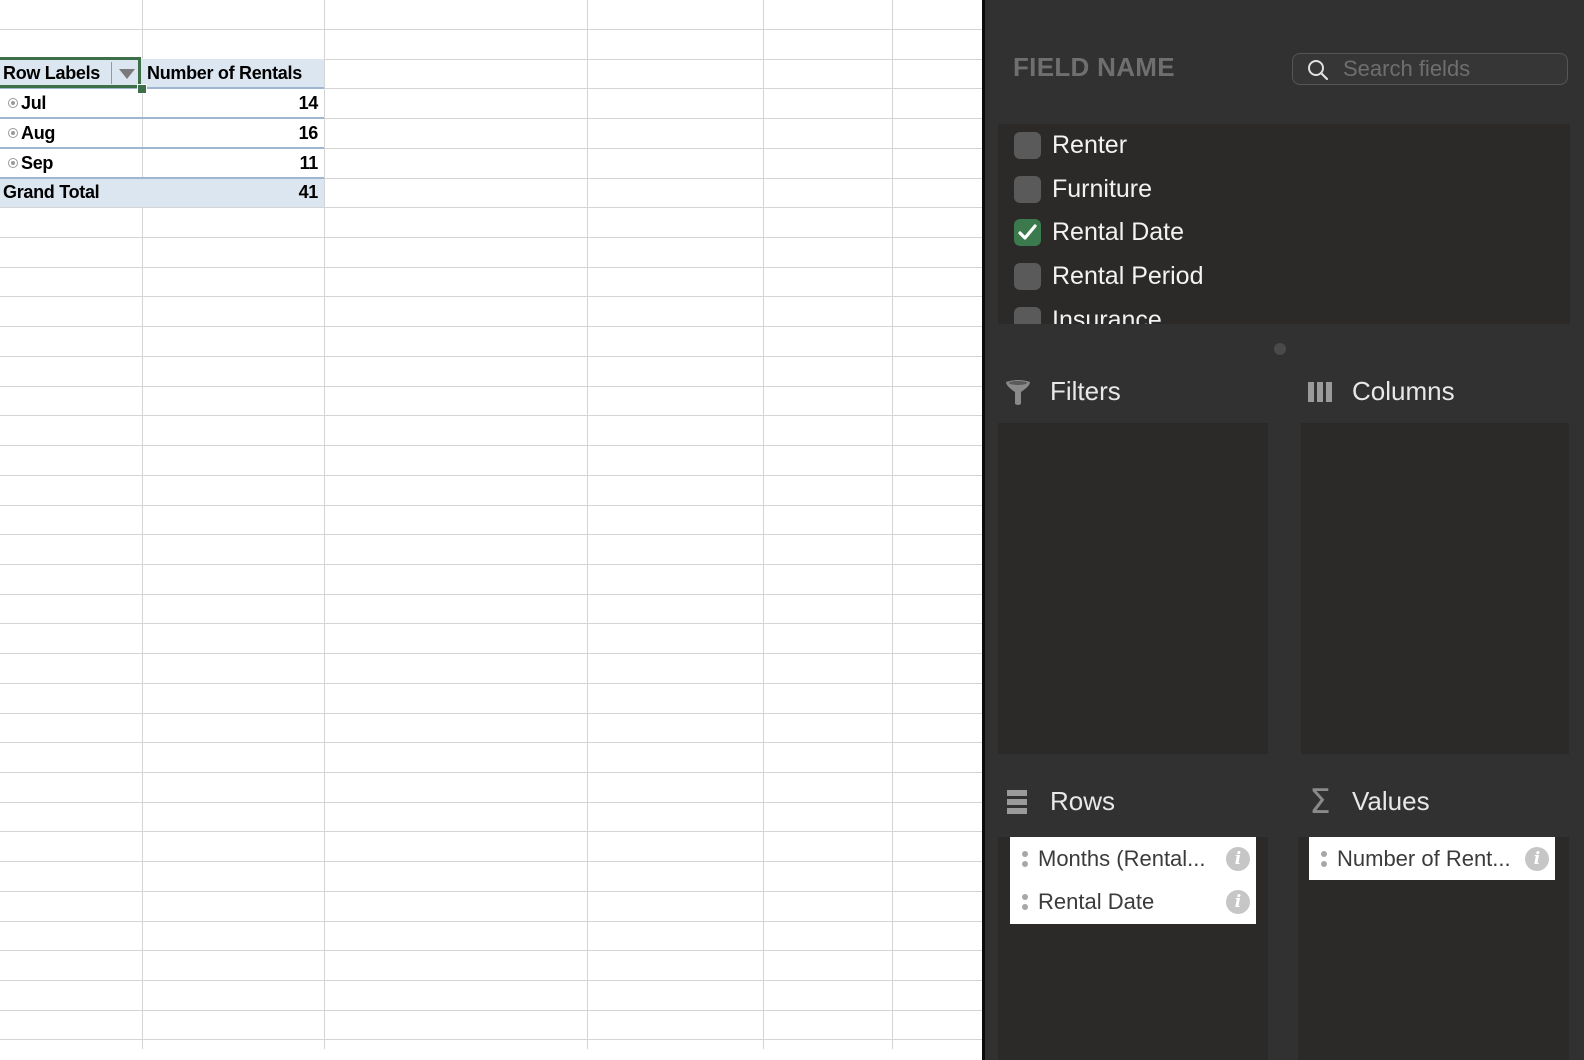  Describe the element at coordinates (1433, 948) in the screenshot. I see `values-drop-zone: Number of Rent... i` at that location.